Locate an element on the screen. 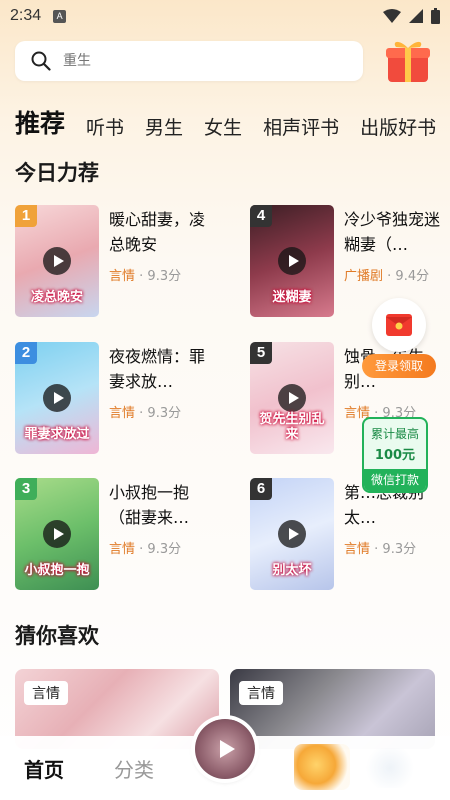  cover-title: 凌总晚安 is located at coordinates (56, 297).